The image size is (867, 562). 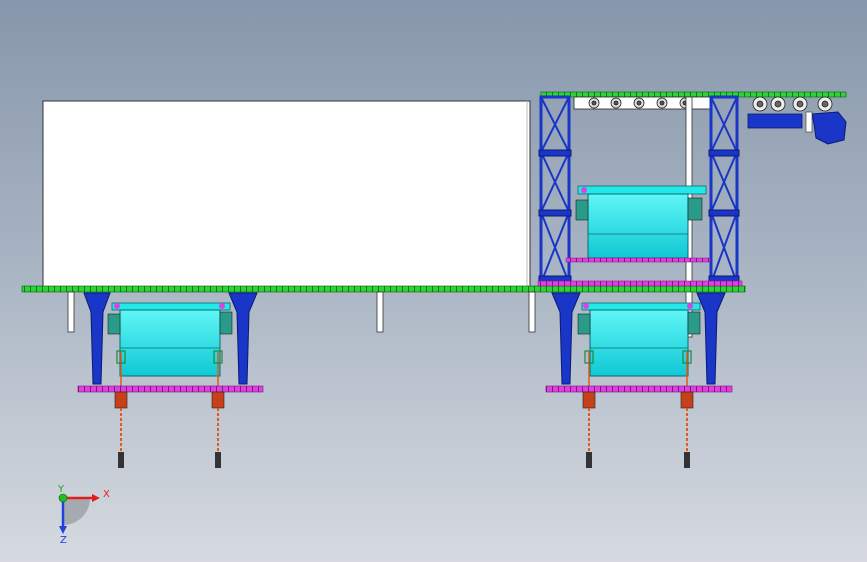 I want to click on upper-tank, so click(x=641, y=222).